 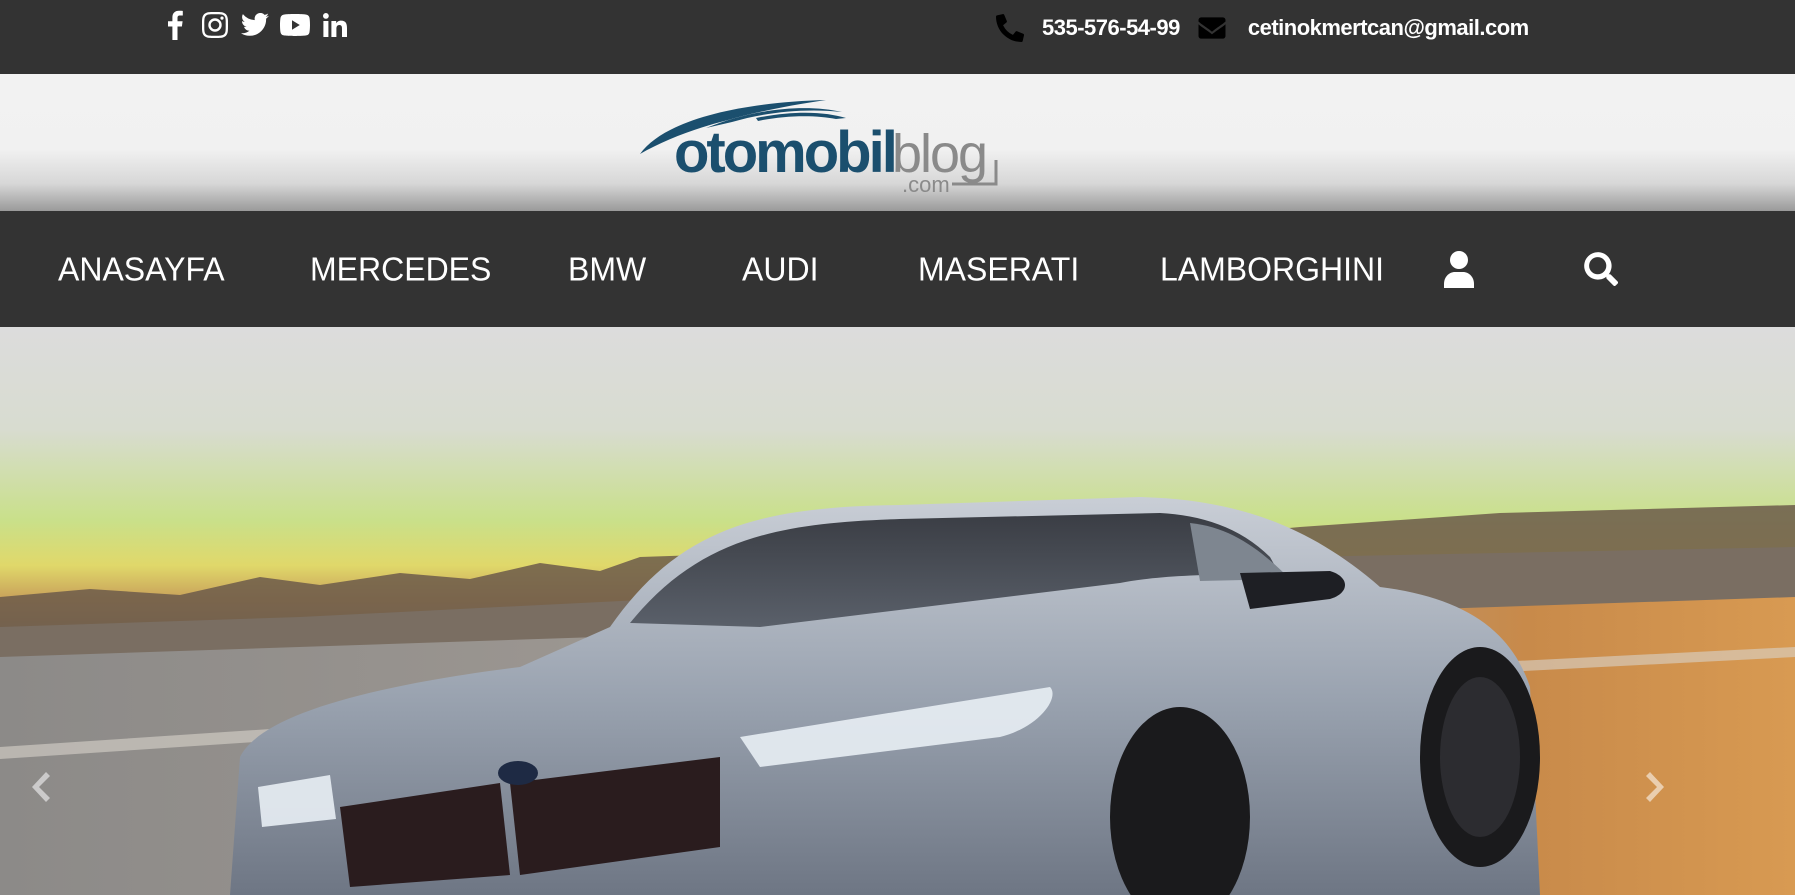 I want to click on nav-item-audi: AUDI, so click(x=780, y=269).